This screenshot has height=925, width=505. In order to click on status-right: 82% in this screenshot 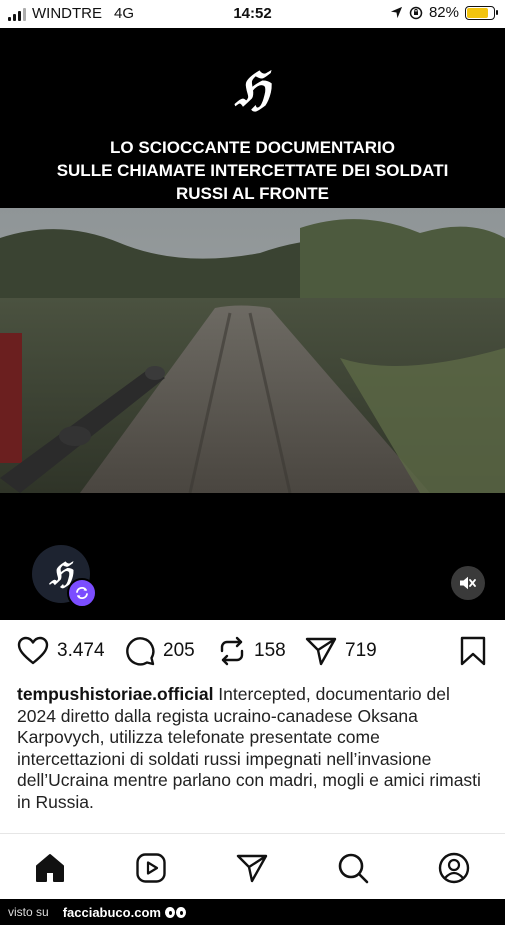, I will do `click(444, 12)`.